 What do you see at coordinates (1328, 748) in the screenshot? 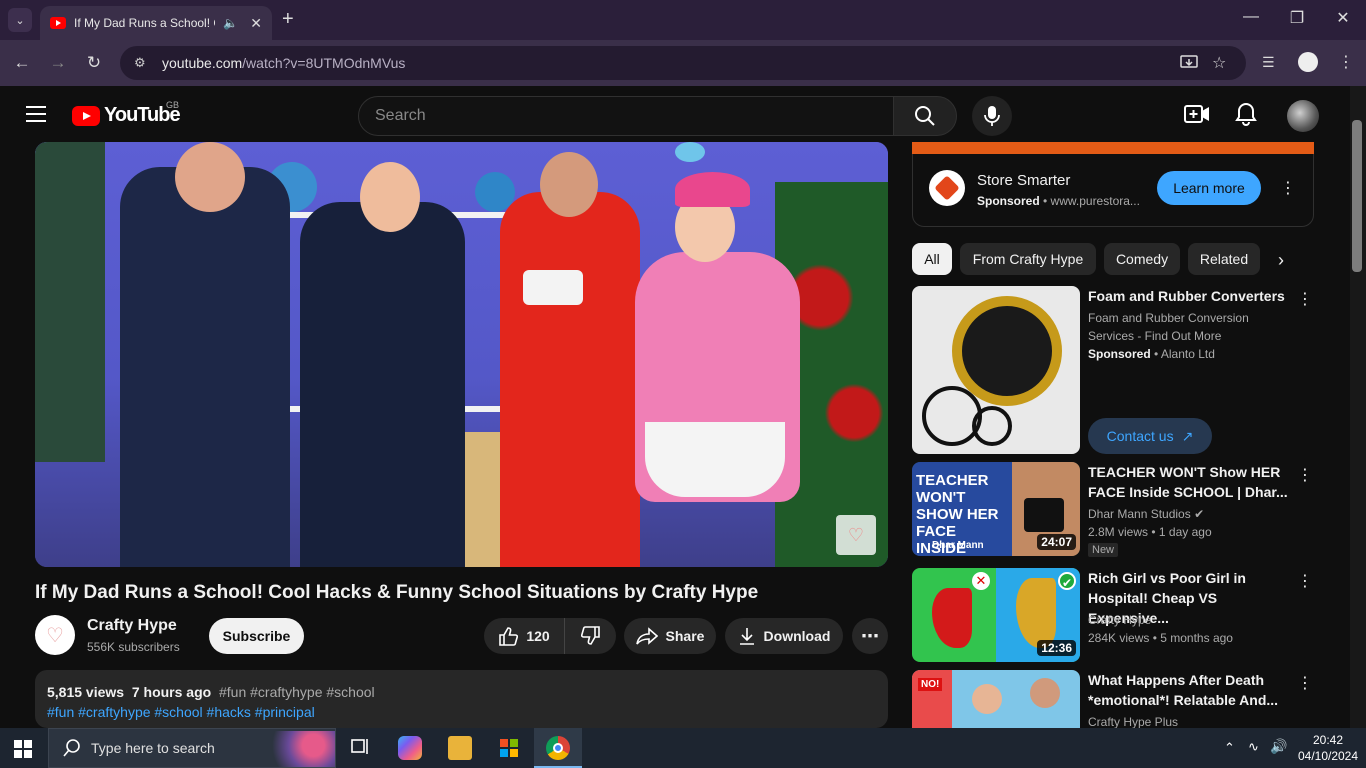
I see `system-clock: 20:42 04/10/2024` at bounding box center [1328, 748].